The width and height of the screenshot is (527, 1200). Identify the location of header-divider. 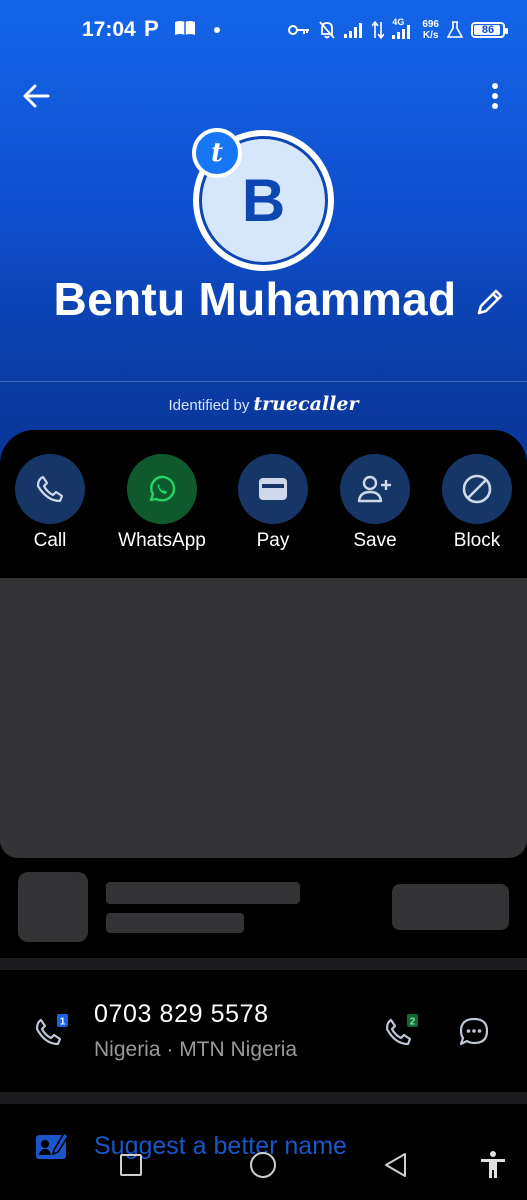
(263, 381).